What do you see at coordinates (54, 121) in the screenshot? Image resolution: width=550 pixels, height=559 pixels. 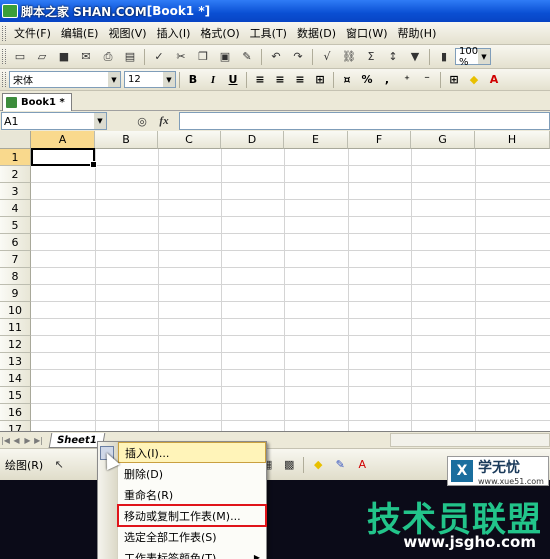 I see `name-box: A1 ▼` at bounding box center [54, 121].